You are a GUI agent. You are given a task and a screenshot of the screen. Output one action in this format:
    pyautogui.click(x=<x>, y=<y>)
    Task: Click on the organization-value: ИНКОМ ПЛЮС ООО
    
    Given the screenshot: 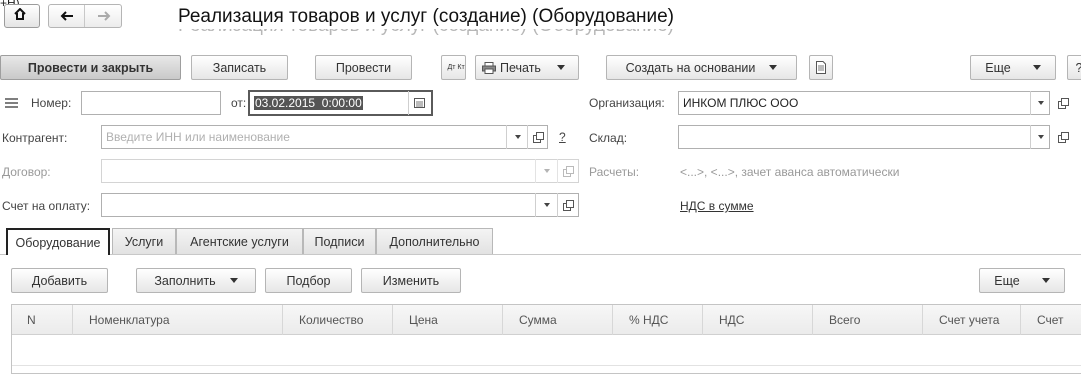 What is the action you would take?
    pyautogui.click(x=741, y=103)
    